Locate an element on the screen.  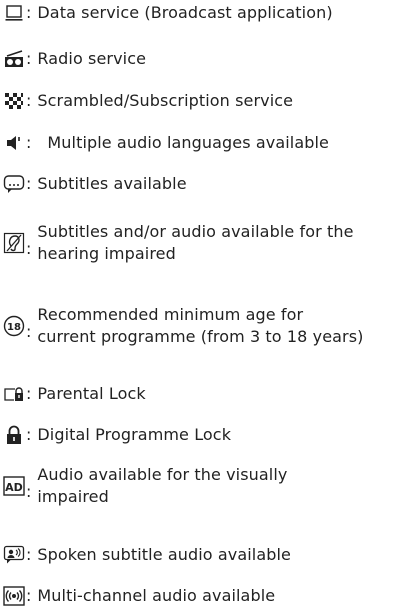
legend-row-spoken-subtitle: : Spoken subtitle audio available is located at coordinates (204, 555).